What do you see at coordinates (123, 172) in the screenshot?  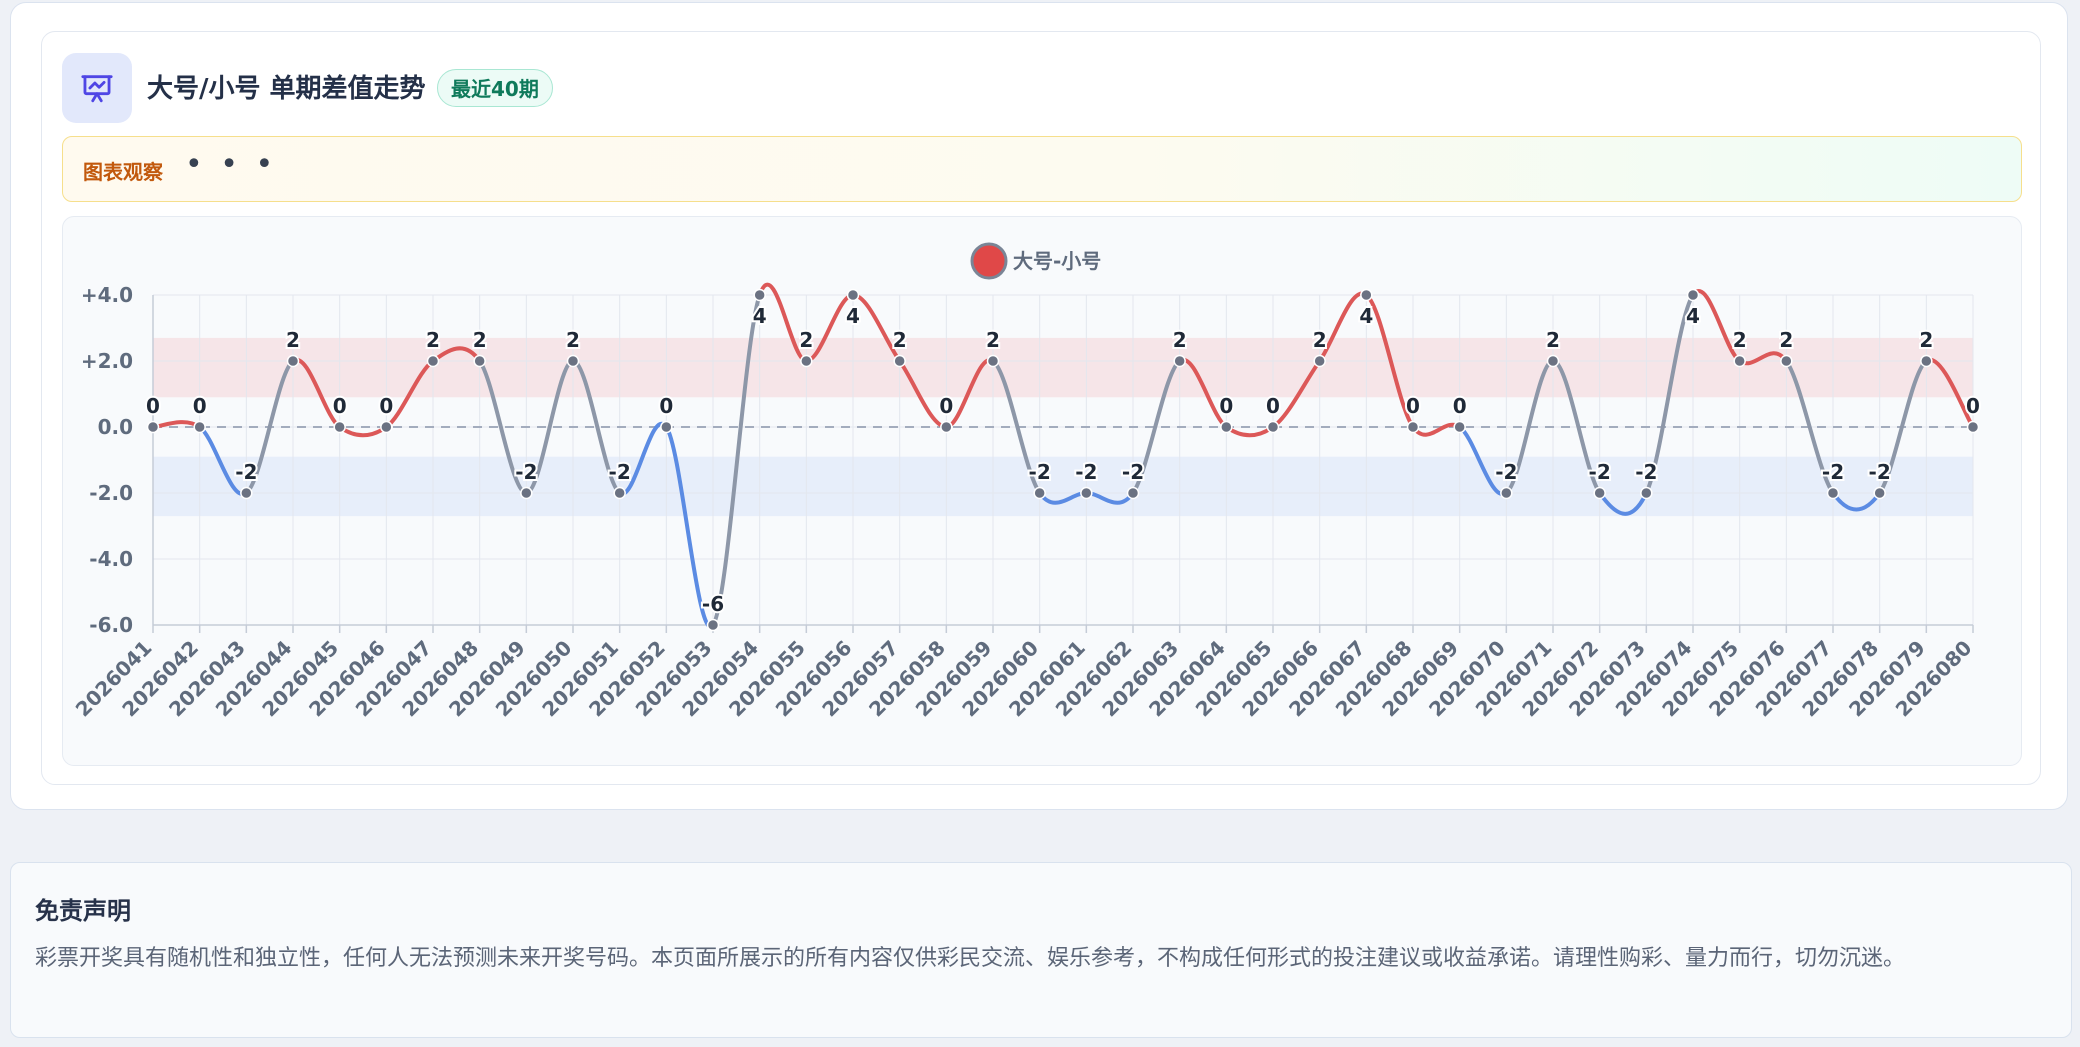 I see `observation-label: 图表观察` at bounding box center [123, 172].